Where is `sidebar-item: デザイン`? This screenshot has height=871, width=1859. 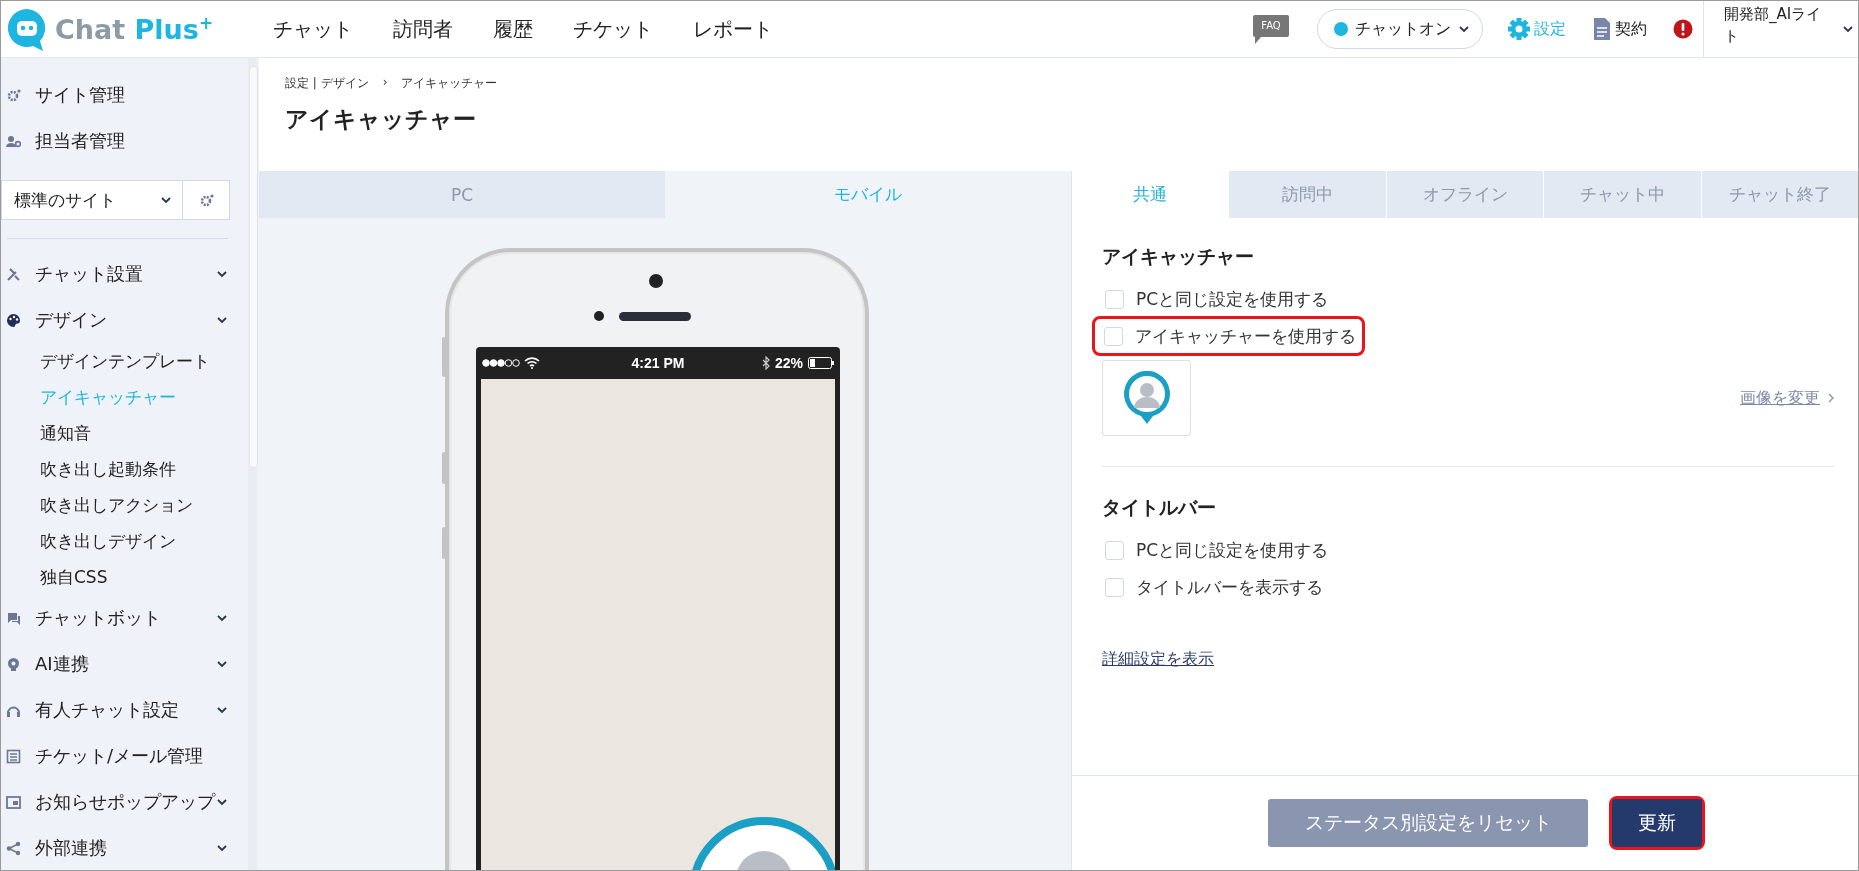 sidebar-item: デザイン is located at coordinates (123, 320).